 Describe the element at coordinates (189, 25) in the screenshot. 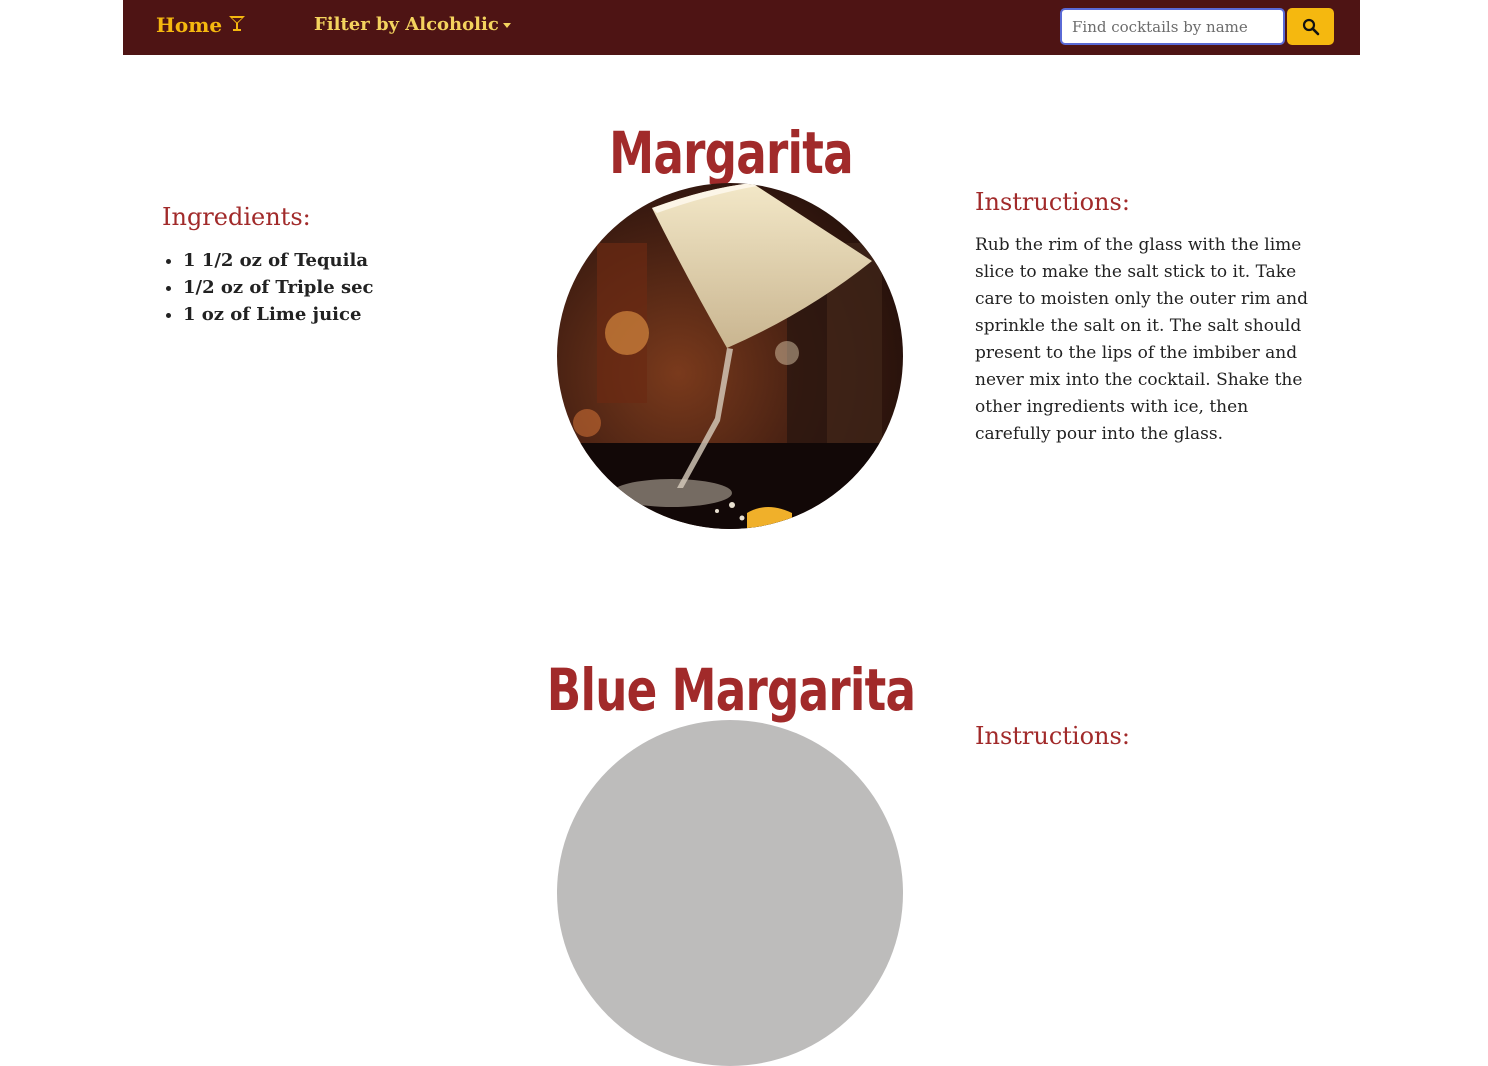

I see `home-label: Home` at that location.